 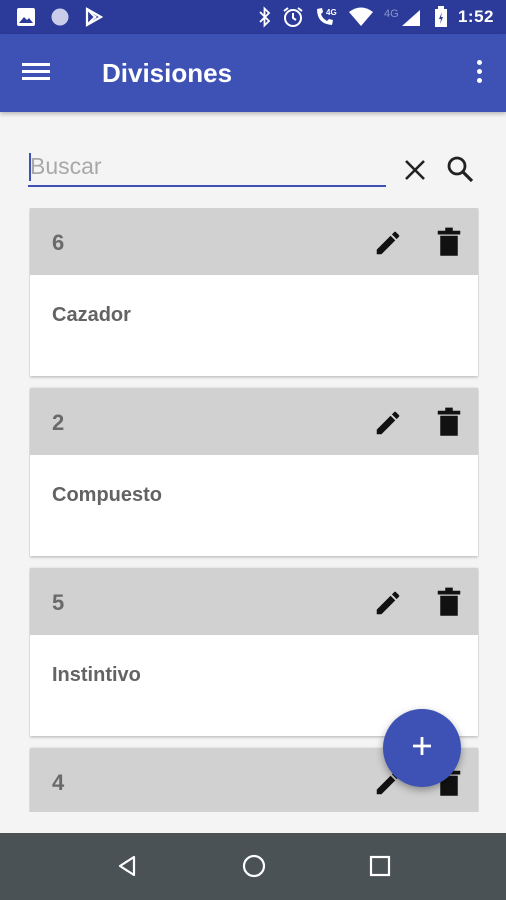 I want to click on close-icon, so click(x=415, y=170).